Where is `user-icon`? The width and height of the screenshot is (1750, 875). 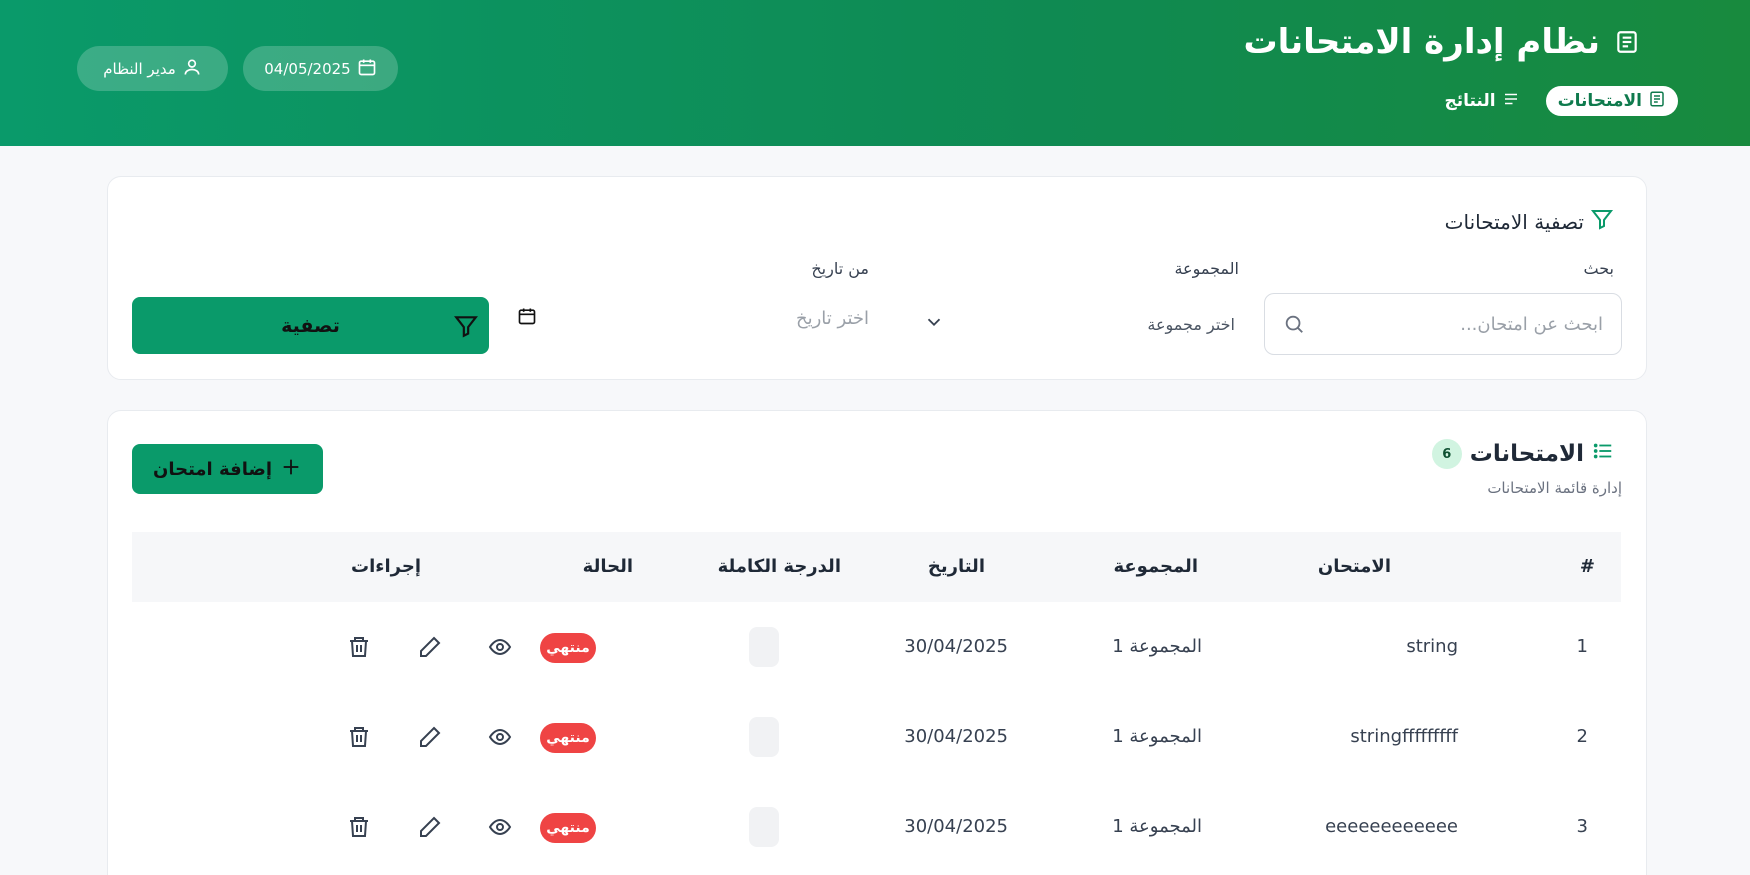 user-icon is located at coordinates (192, 69).